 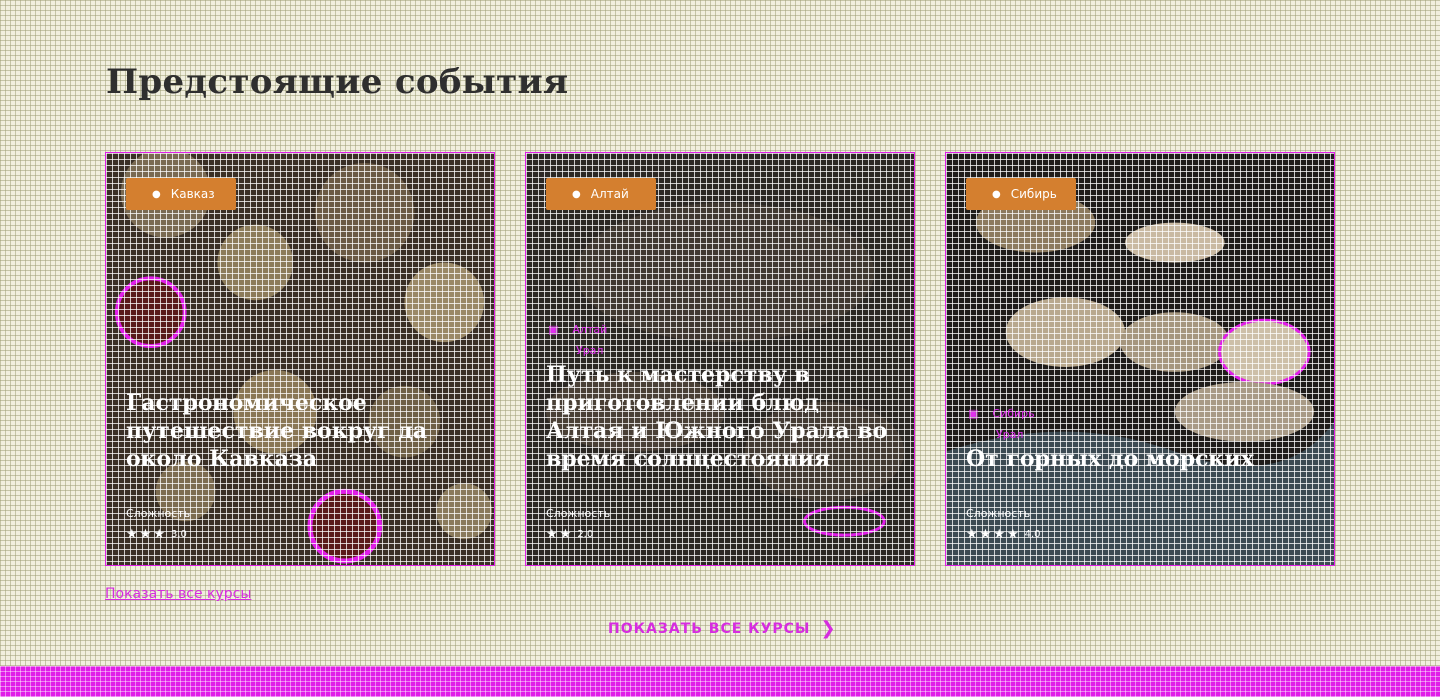 What do you see at coordinates (178, 534) in the screenshot?
I see `rating-score: 3.0` at bounding box center [178, 534].